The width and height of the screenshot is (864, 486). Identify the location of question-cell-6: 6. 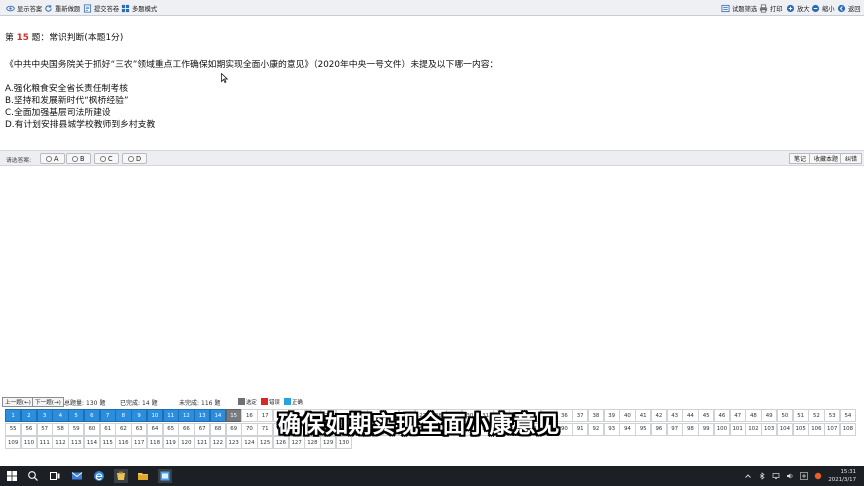
(91, 415).